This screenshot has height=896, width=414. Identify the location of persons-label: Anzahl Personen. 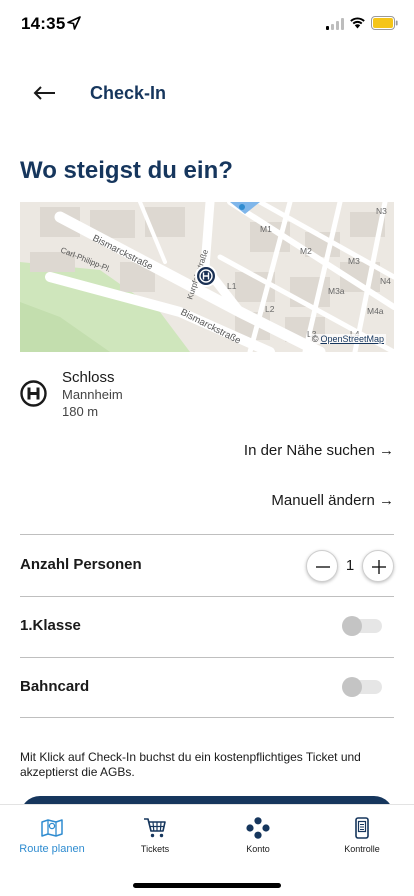
(81, 564).